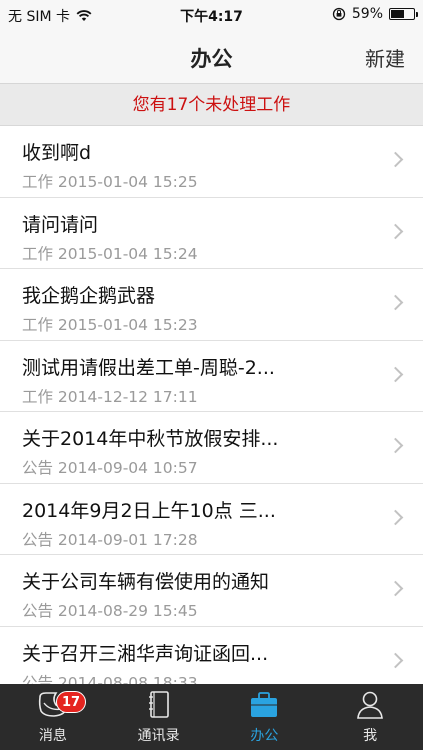  Describe the element at coordinates (110, 679) in the screenshot. I see `item-meta: 公告 2014-08-08 18:33` at that location.